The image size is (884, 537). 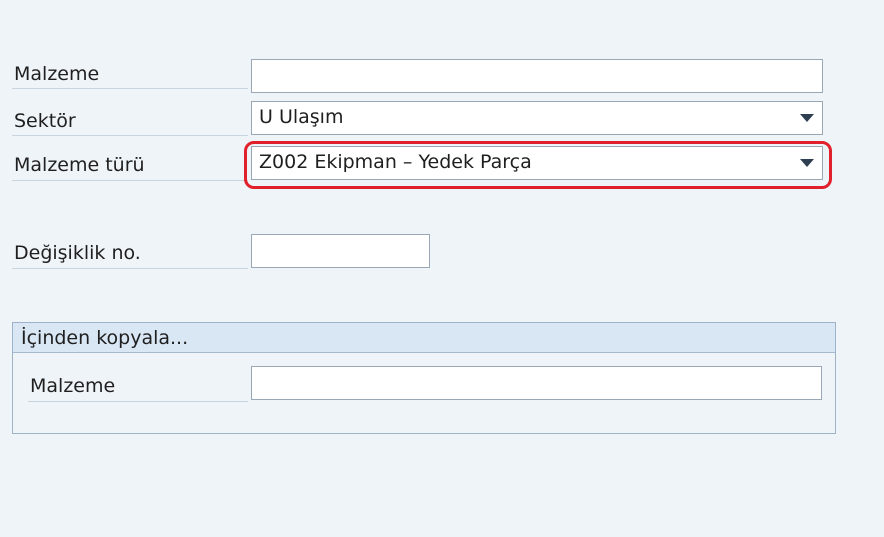 I want to click on copy-from-malzeme-label: Malzeme, so click(x=73, y=386).